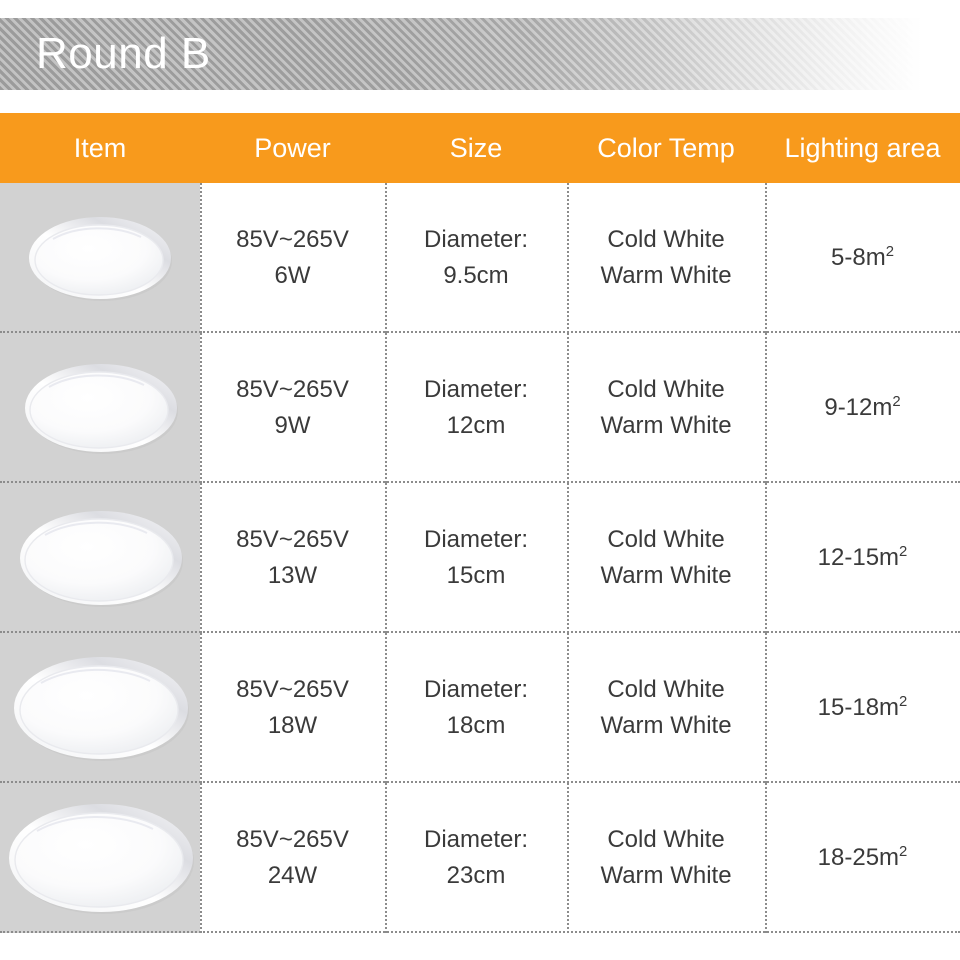  I want to click on lighting-area-value: 18-25m2, so click(862, 857).